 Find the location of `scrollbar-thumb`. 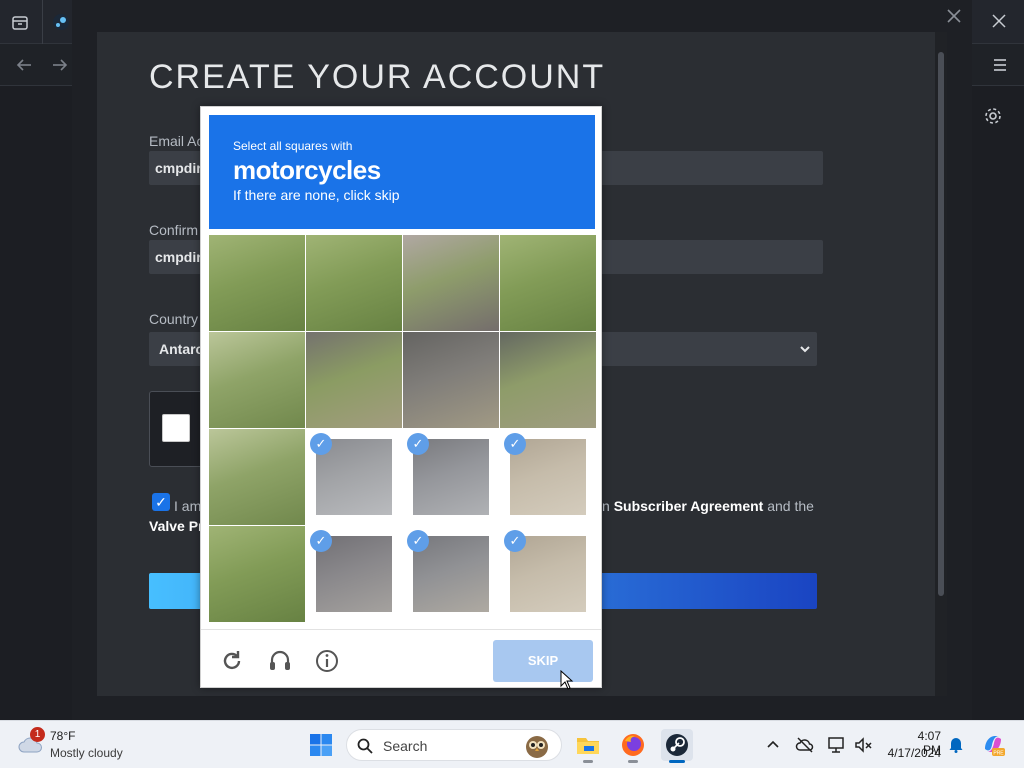

scrollbar-thumb is located at coordinates (941, 324).